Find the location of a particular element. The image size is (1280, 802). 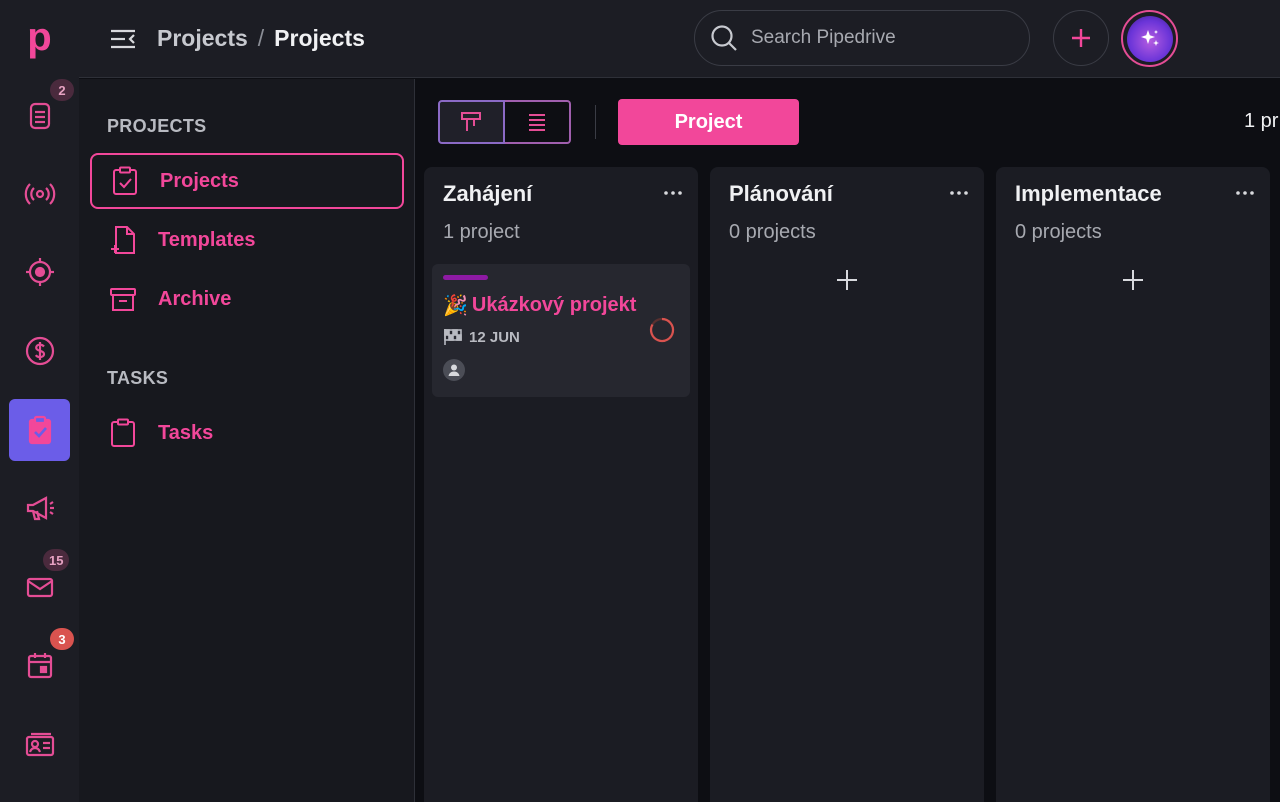

rail-deals-button is located at coordinates (39, 272).